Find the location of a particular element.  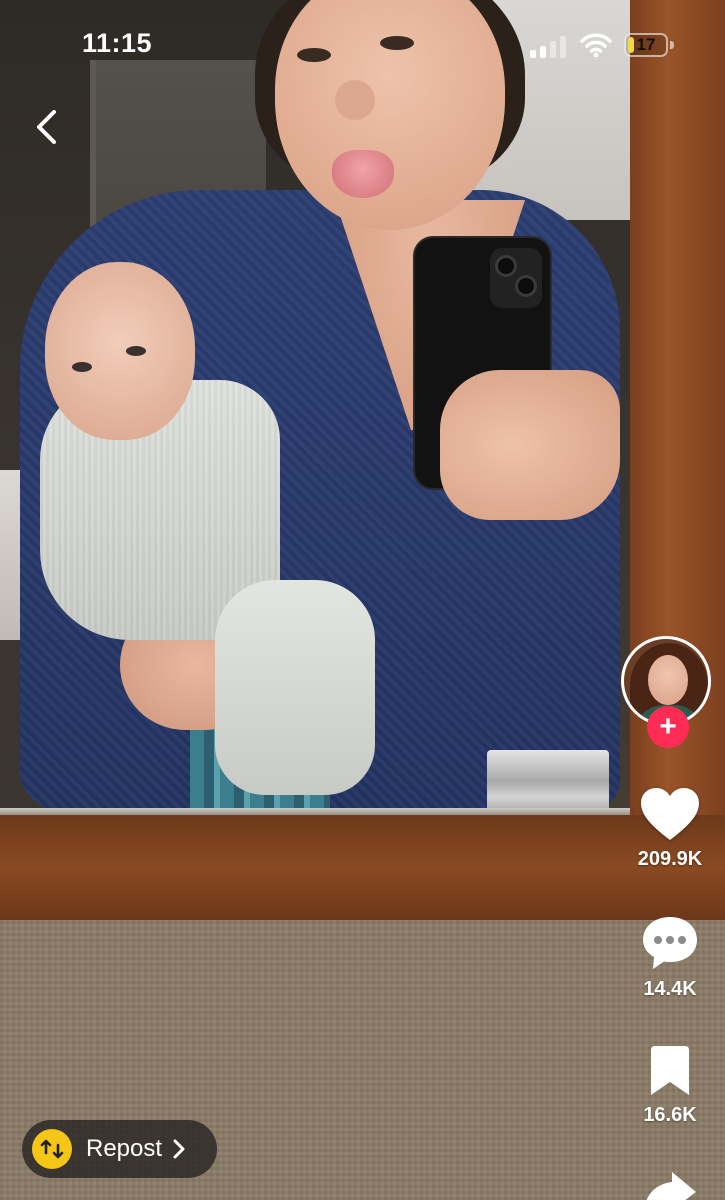

follow-button: + is located at coordinates (668, 727).